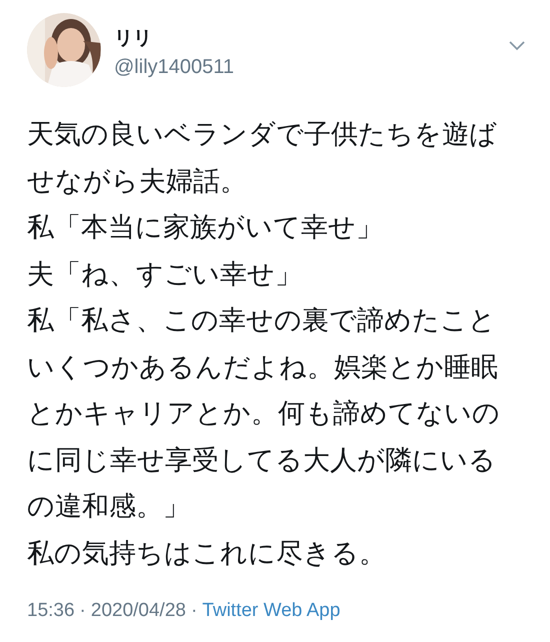 This screenshot has width=550, height=642. What do you see at coordinates (262, 158) in the screenshot?
I see `tweet-text-line: 天気の良いベランダで子供たちを遊ばせながら夫婦話。` at bounding box center [262, 158].